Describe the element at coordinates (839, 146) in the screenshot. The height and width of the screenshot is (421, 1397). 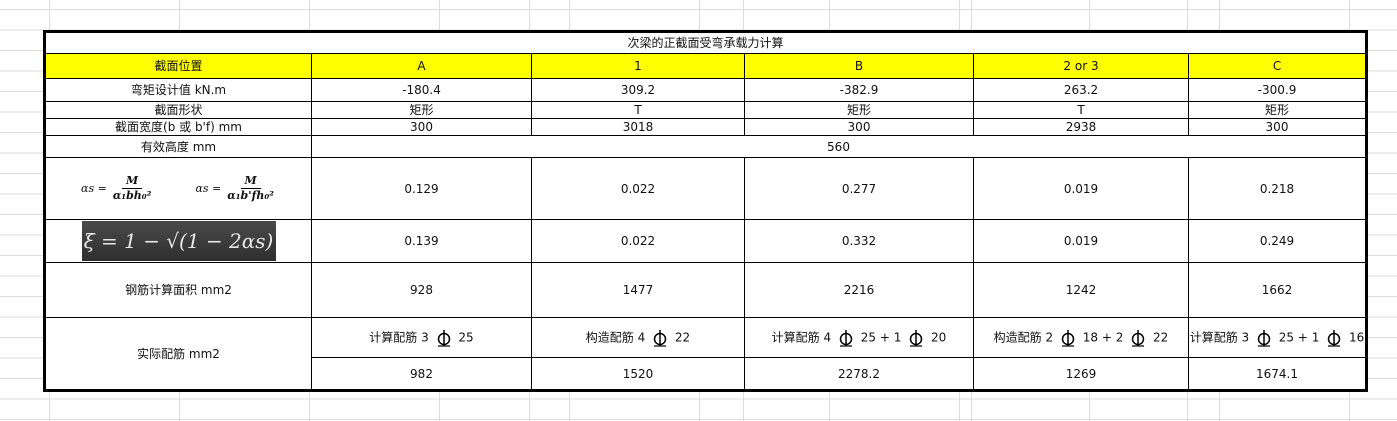
I see `merged-value-cell: 560` at that location.